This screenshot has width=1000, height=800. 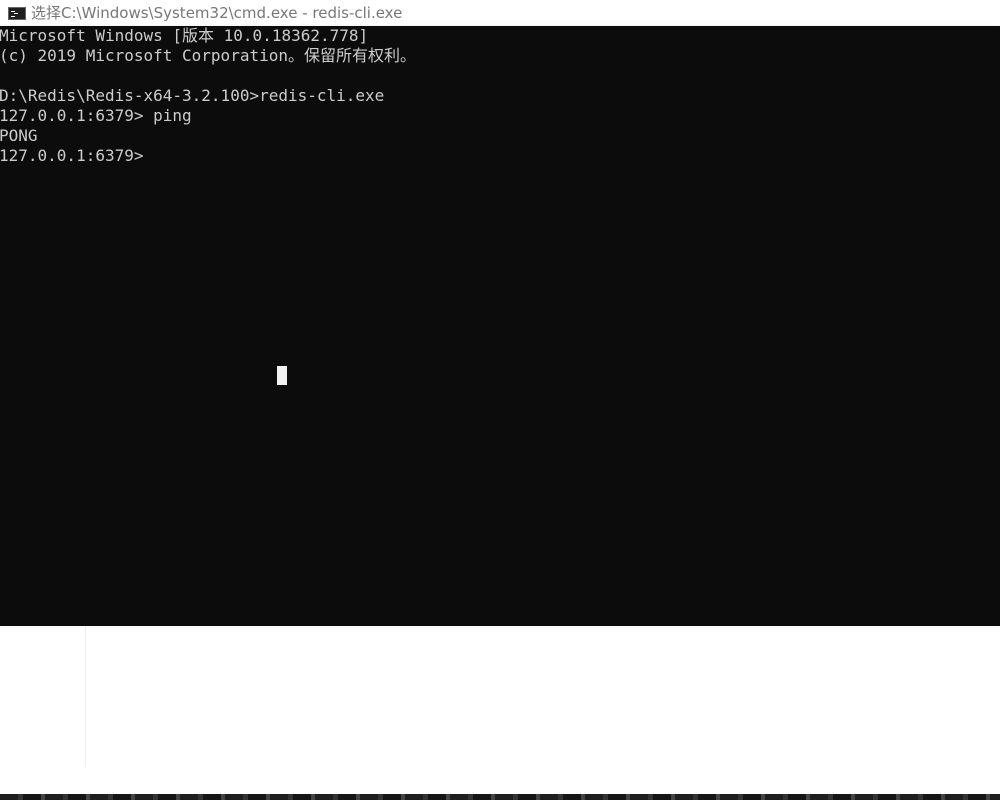 What do you see at coordinates (19, 135) in the screenshot?
I see `console-line-pong: PONG` at bounding box center [19, 135].